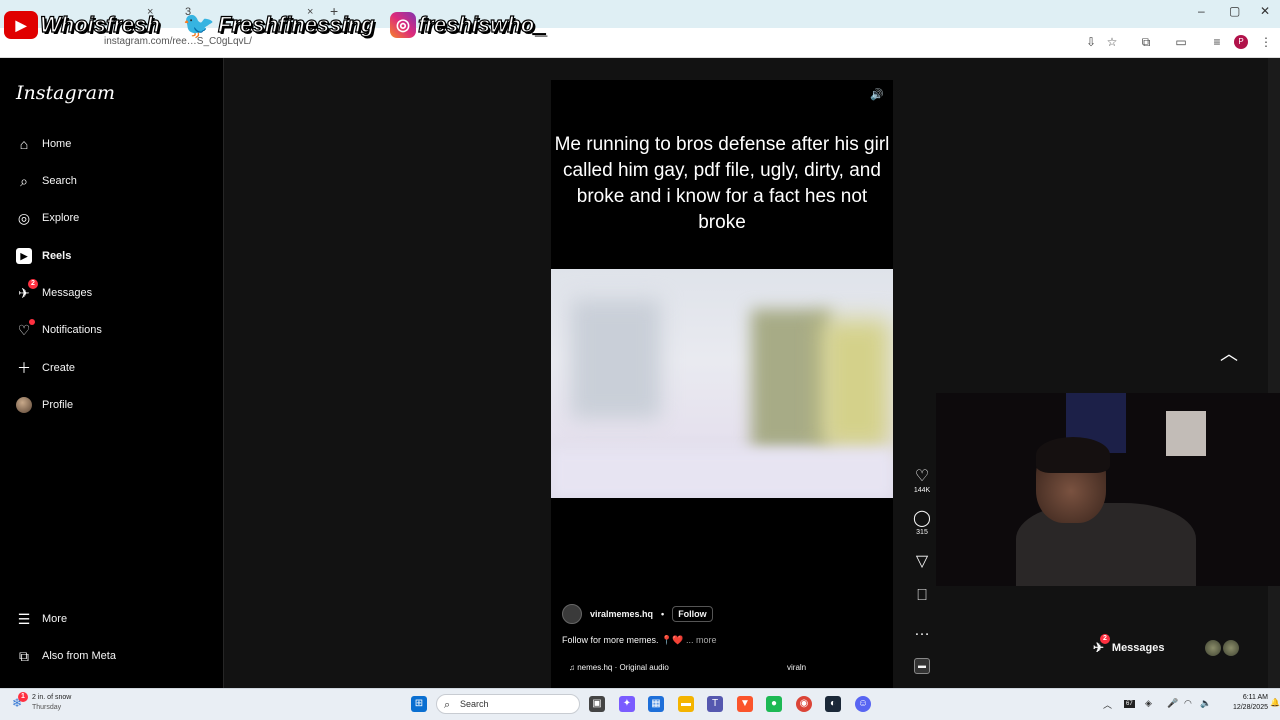  I want to click on share-button: ▽, so click(922, 562).